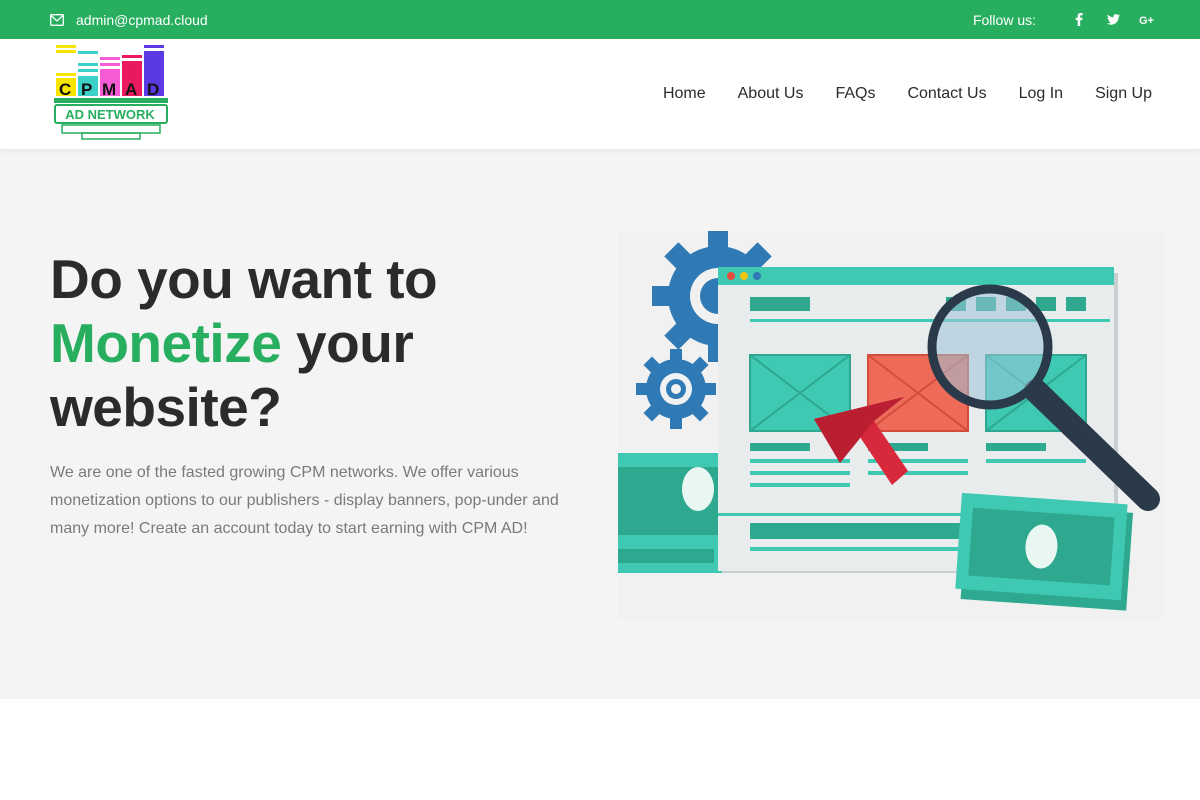  What do you see at coordinates (600, 19) in the screenshot?
I see `top-bar: admin@cpmad.cloud Follow us: G+` at bounding box center [600, 19].